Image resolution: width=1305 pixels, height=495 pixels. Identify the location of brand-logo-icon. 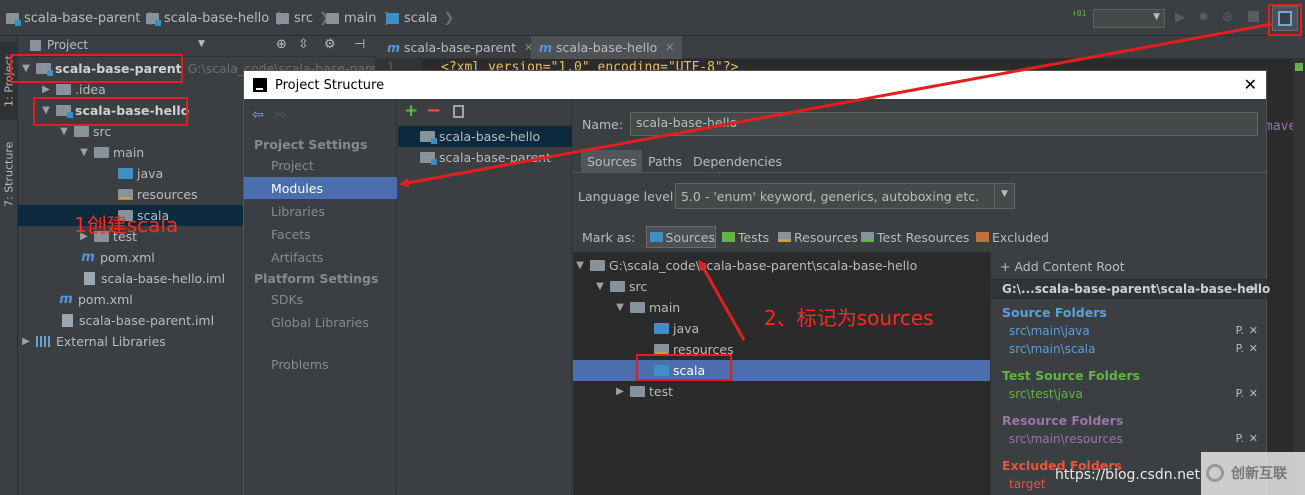
(1215, 473).